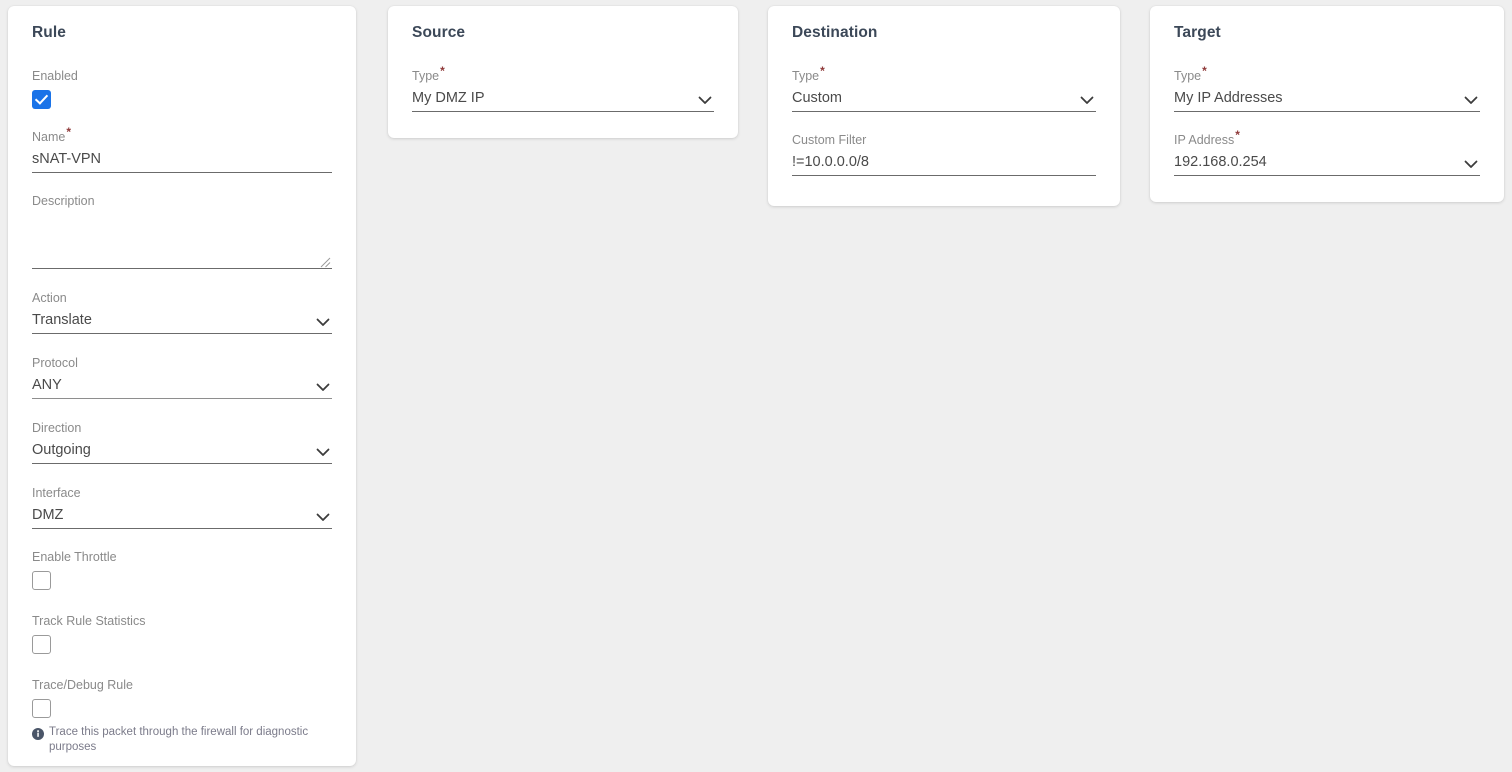 The width and height of the screenshot is (1512, 772). I want to click on track-rule-statistics-checkbox, so click(41, 644).